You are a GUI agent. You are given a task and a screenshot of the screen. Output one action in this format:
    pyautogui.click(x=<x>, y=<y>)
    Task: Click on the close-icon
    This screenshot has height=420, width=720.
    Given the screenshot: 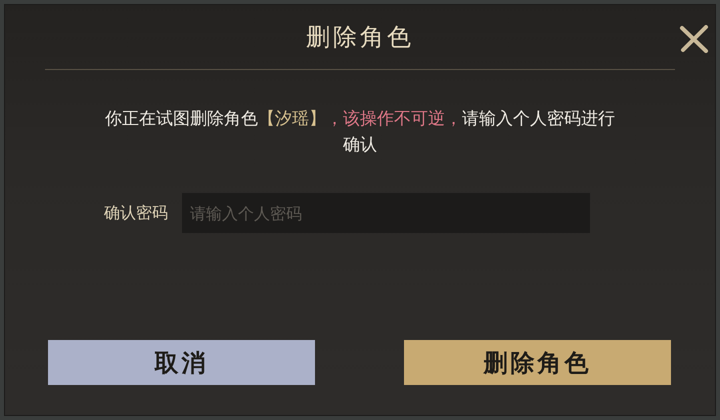 What is the action you would take?
    pyautogui.click(x=694, y=39)
    